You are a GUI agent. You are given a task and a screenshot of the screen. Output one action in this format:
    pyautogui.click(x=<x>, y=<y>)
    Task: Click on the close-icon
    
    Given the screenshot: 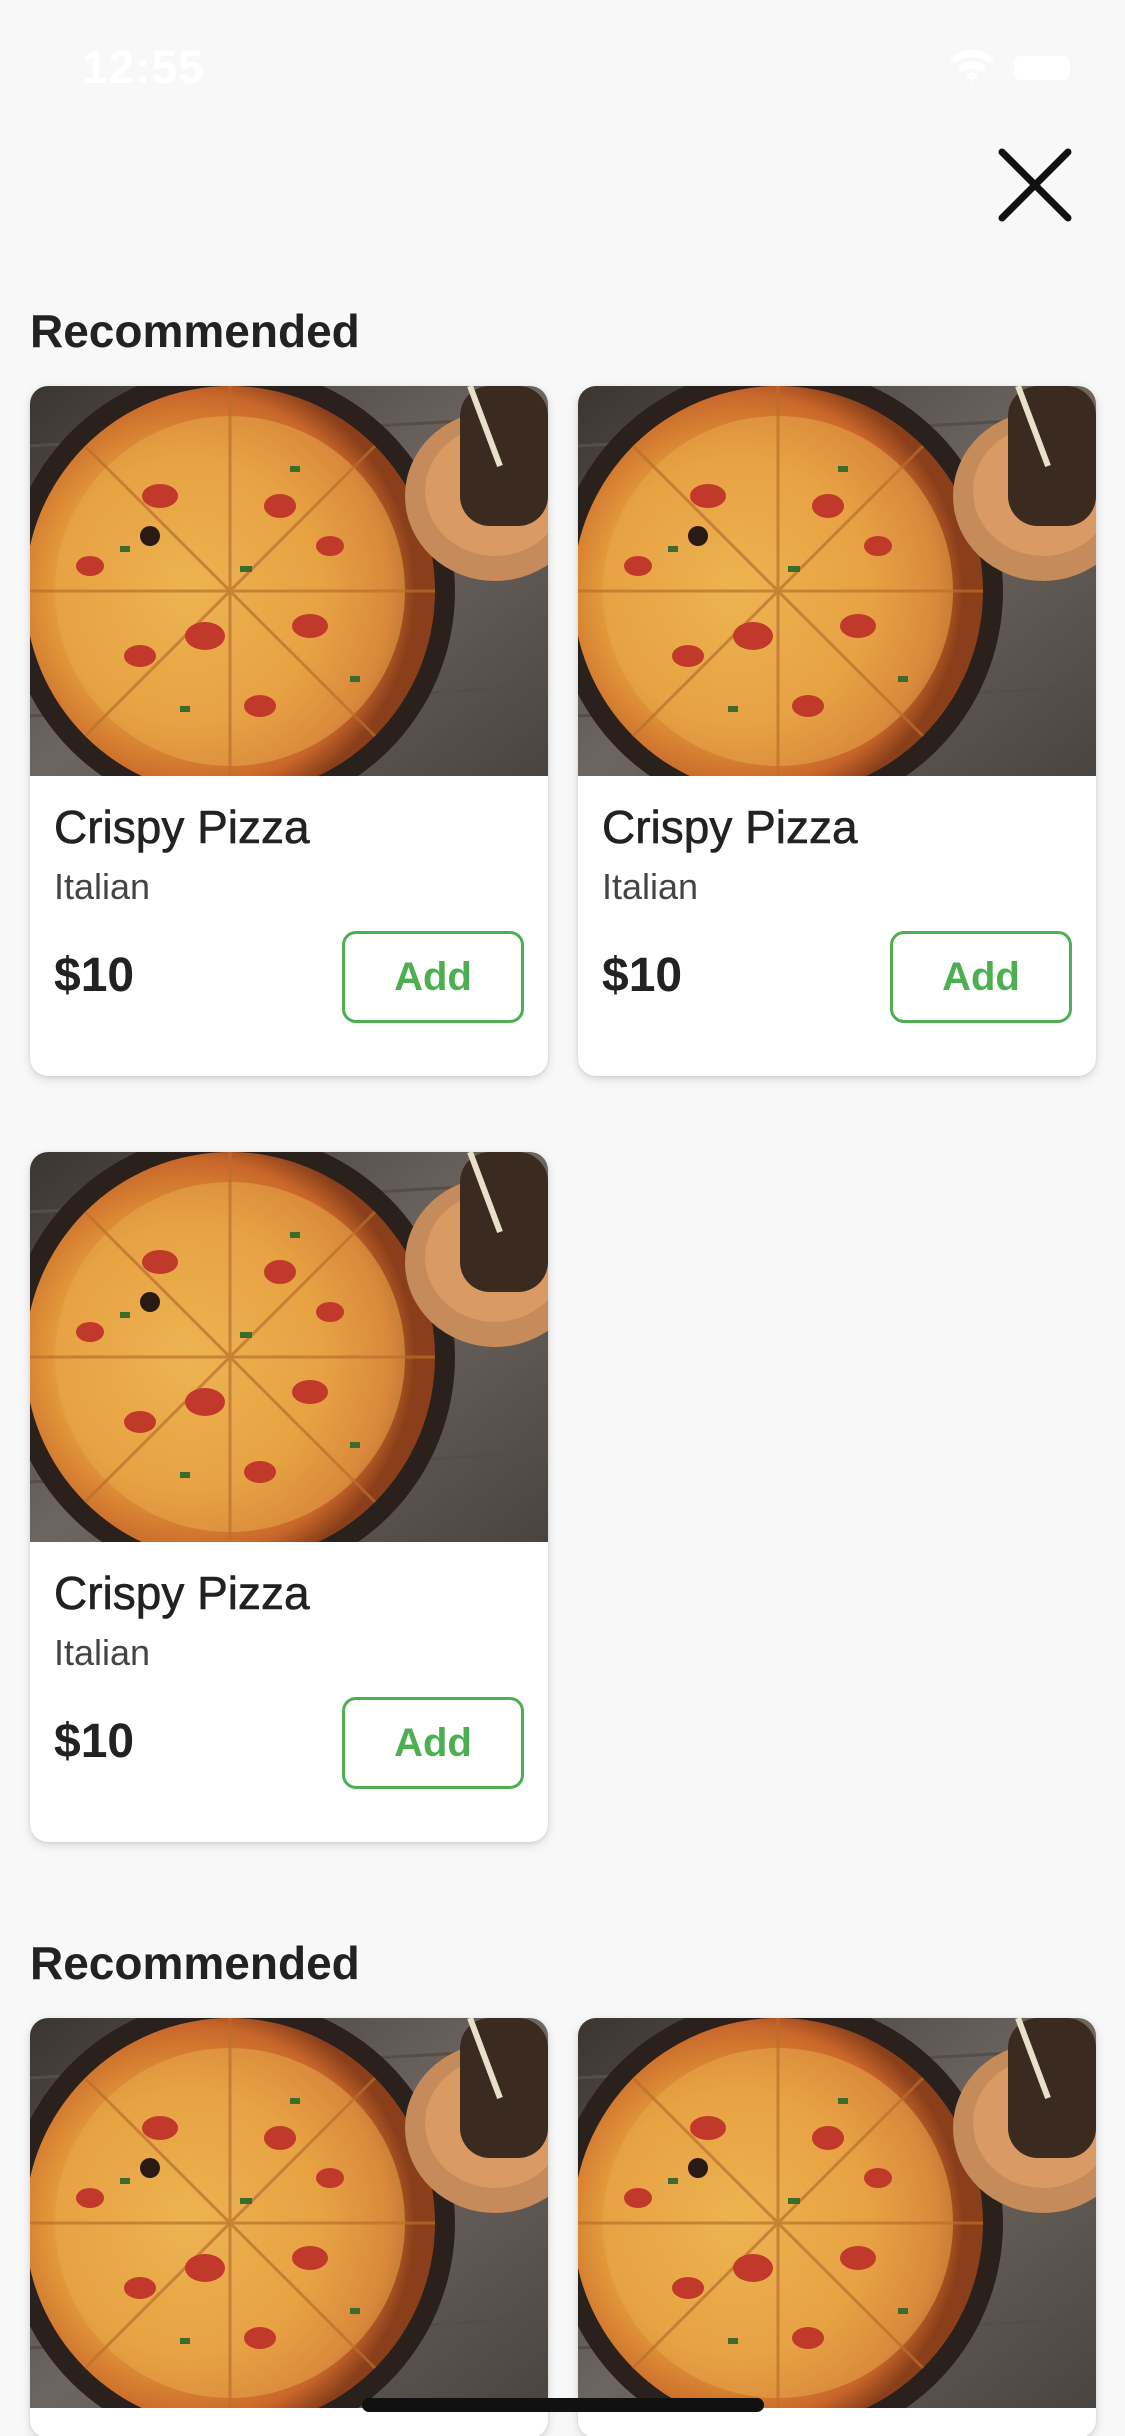 What is the action you would take?
    pyautogui.click(x=1035, y=185)
    